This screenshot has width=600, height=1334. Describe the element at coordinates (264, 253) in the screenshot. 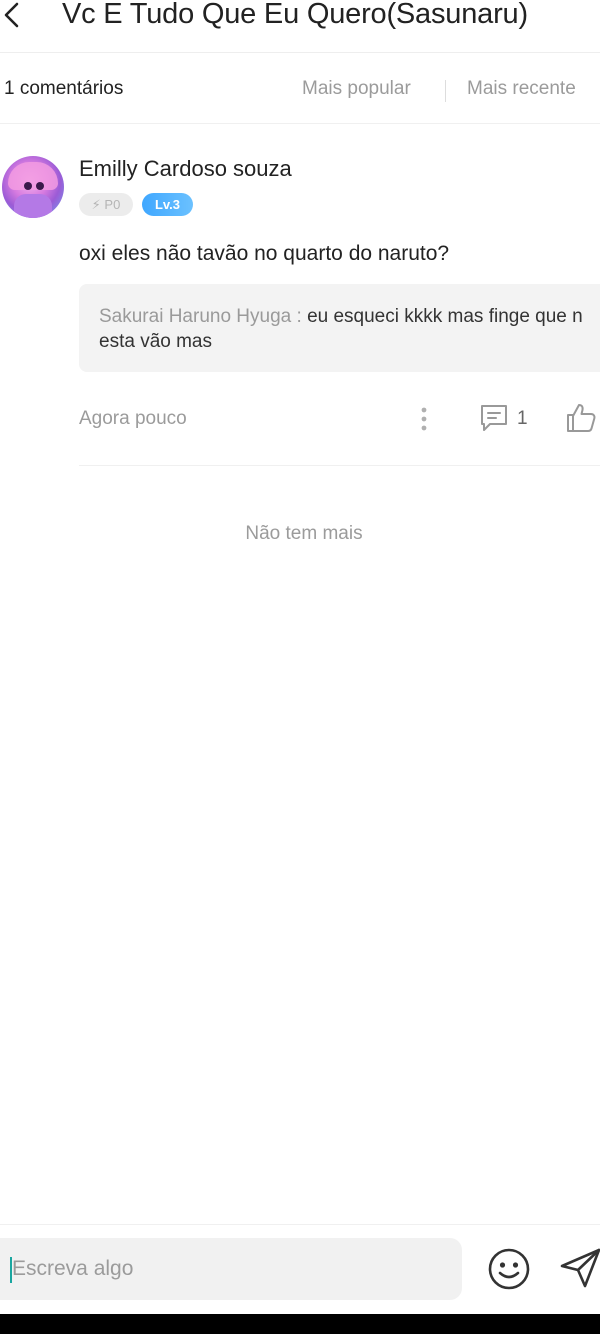

I see `comment-text: oxi eles não tavão no quarto do naruto?` at that location.